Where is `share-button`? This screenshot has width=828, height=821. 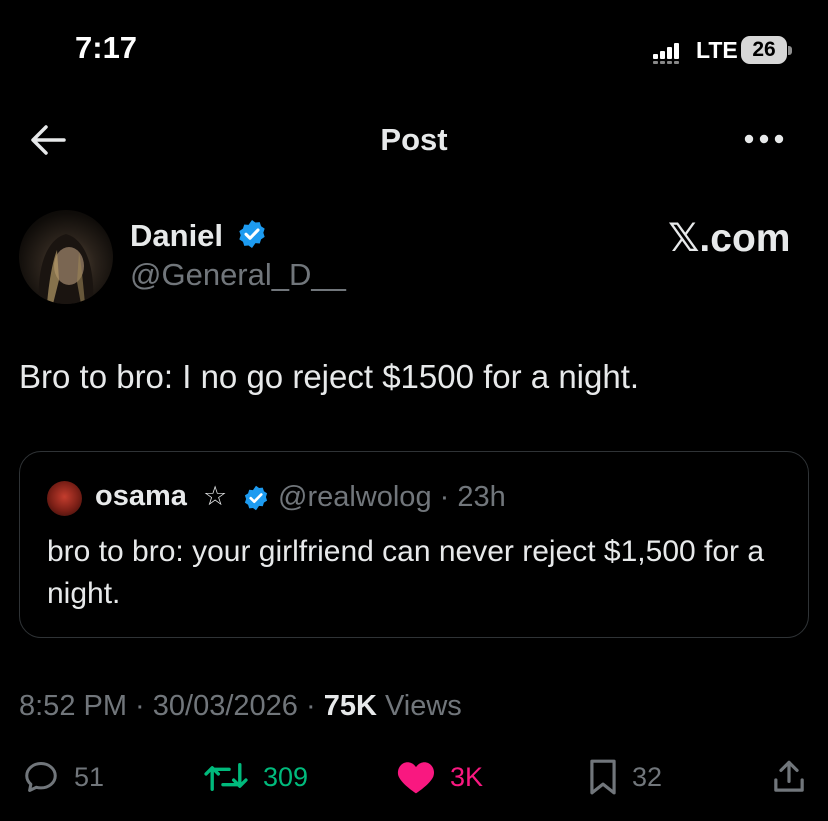 share-button is located at coordinates (789, 777).